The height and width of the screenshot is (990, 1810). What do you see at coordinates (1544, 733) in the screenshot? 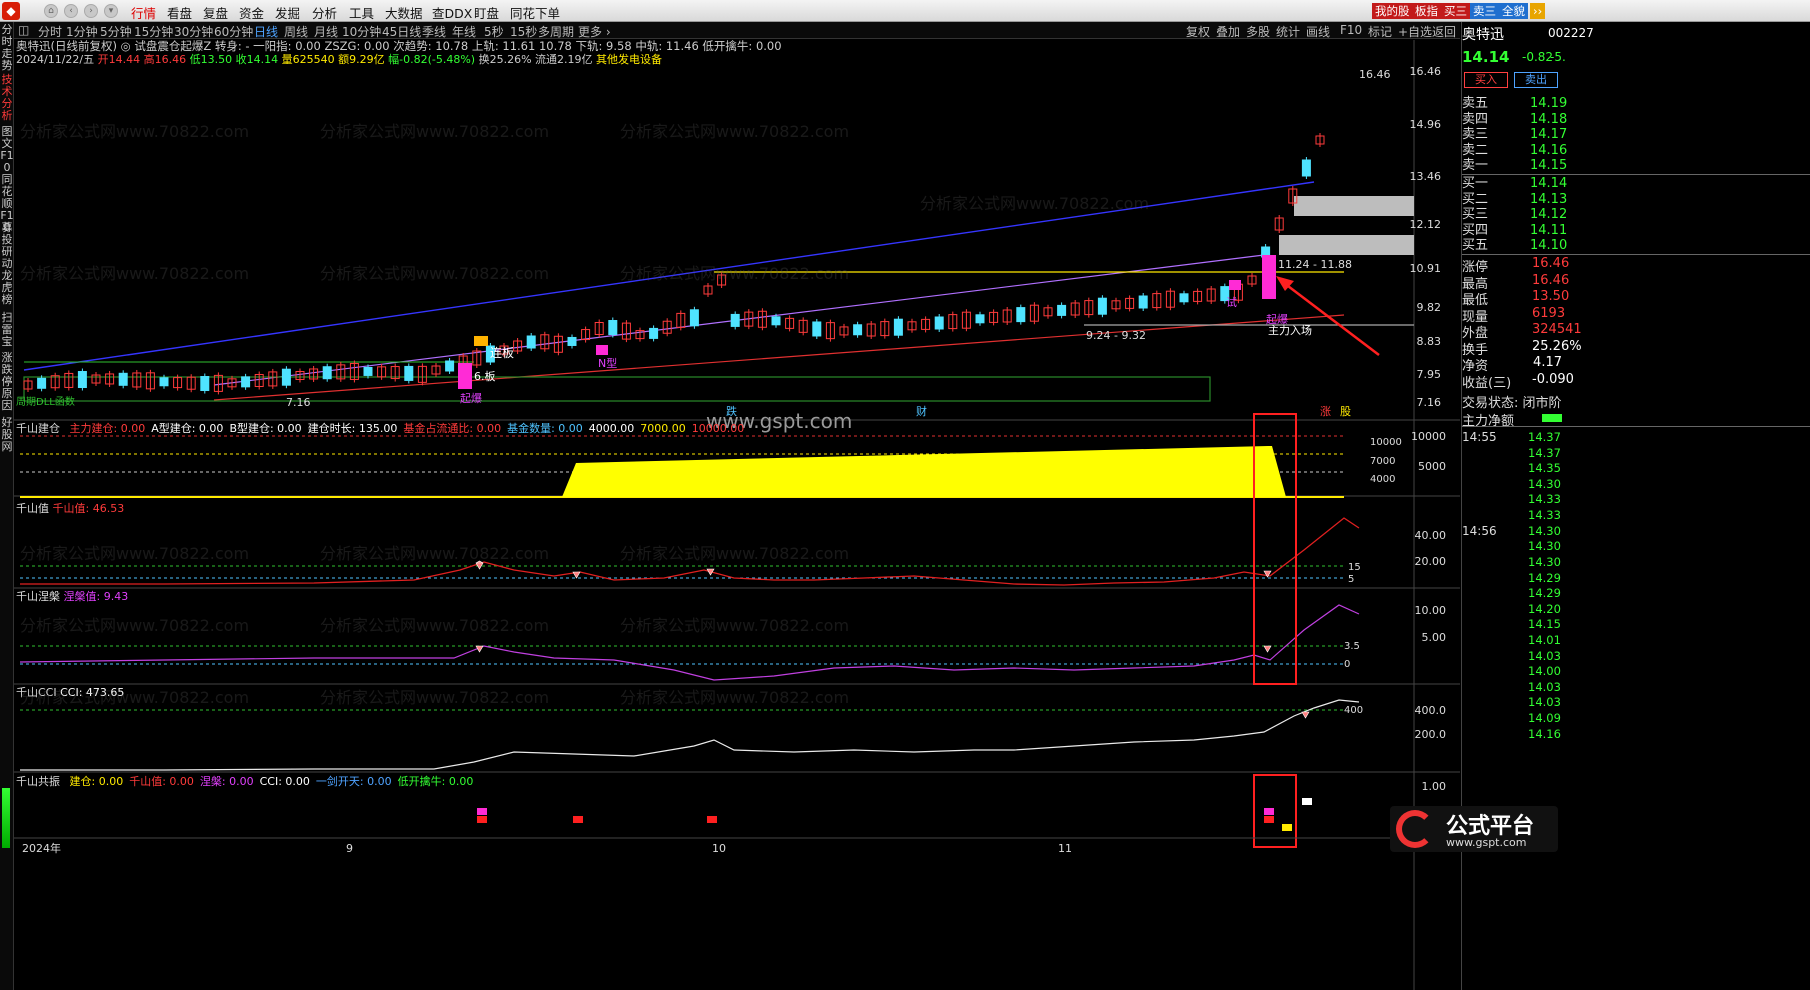
I see `tick-price: 14.16` at bounding box center [1544, 733].